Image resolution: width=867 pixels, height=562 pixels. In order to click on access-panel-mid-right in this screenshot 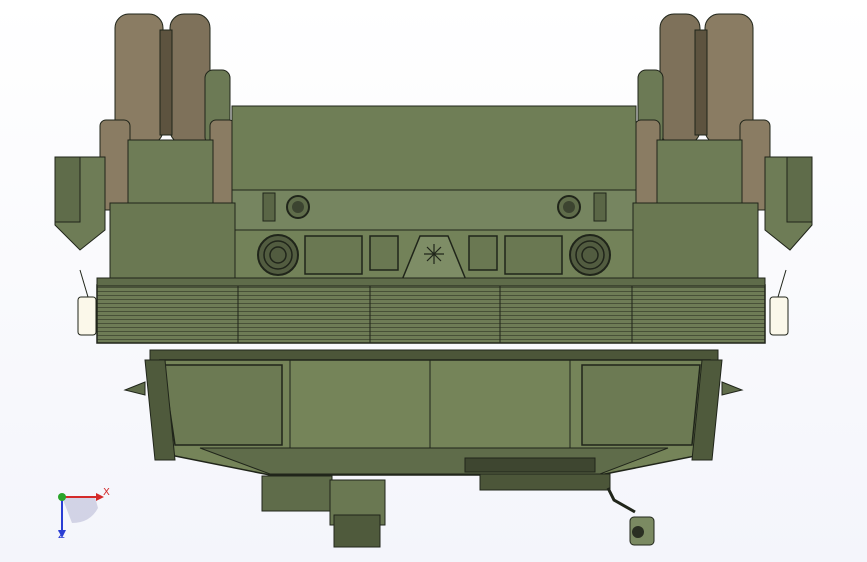, I will do `click(483, 253)`.